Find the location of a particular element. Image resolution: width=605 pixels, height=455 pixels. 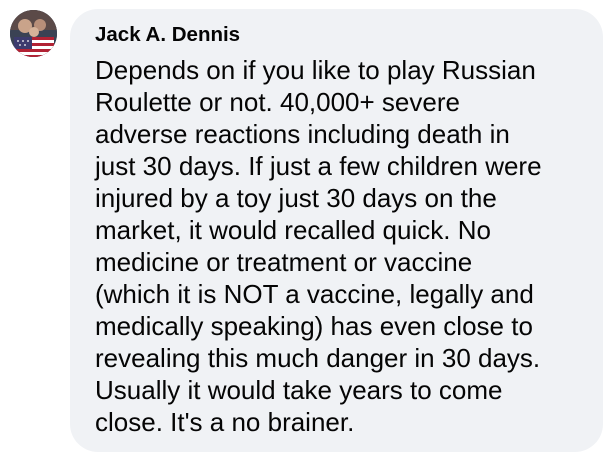

comment-text-line: market, it would recalled quick. No is located at coordinates (293, 230).